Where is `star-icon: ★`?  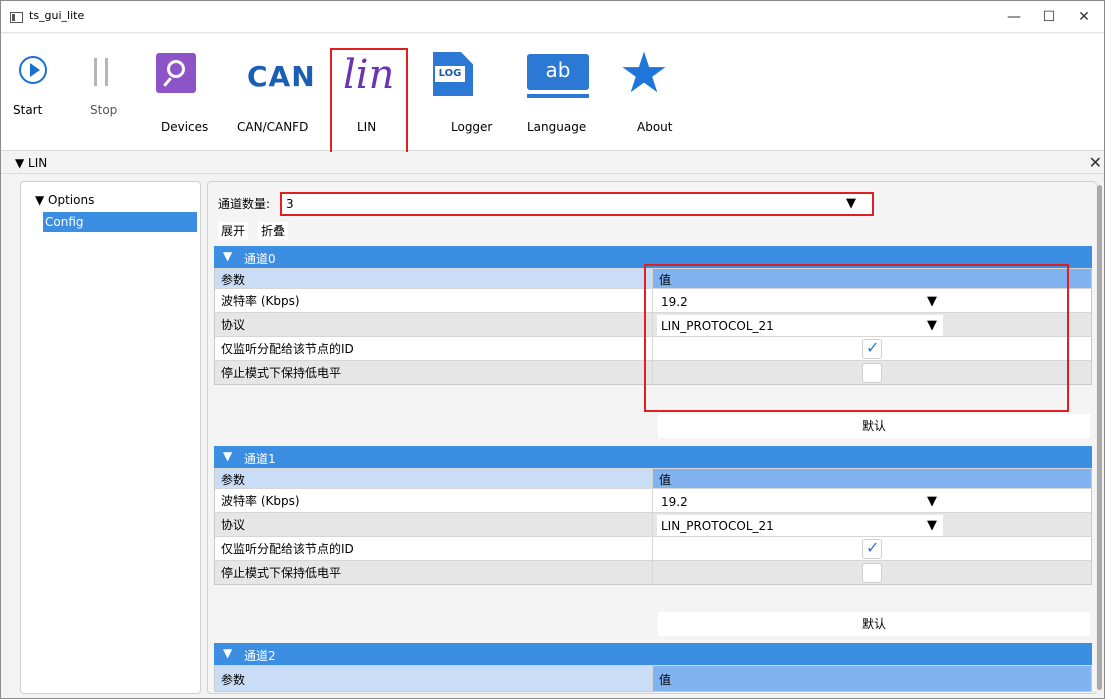
star-icon: ★ is located at coordinates (644, 73).